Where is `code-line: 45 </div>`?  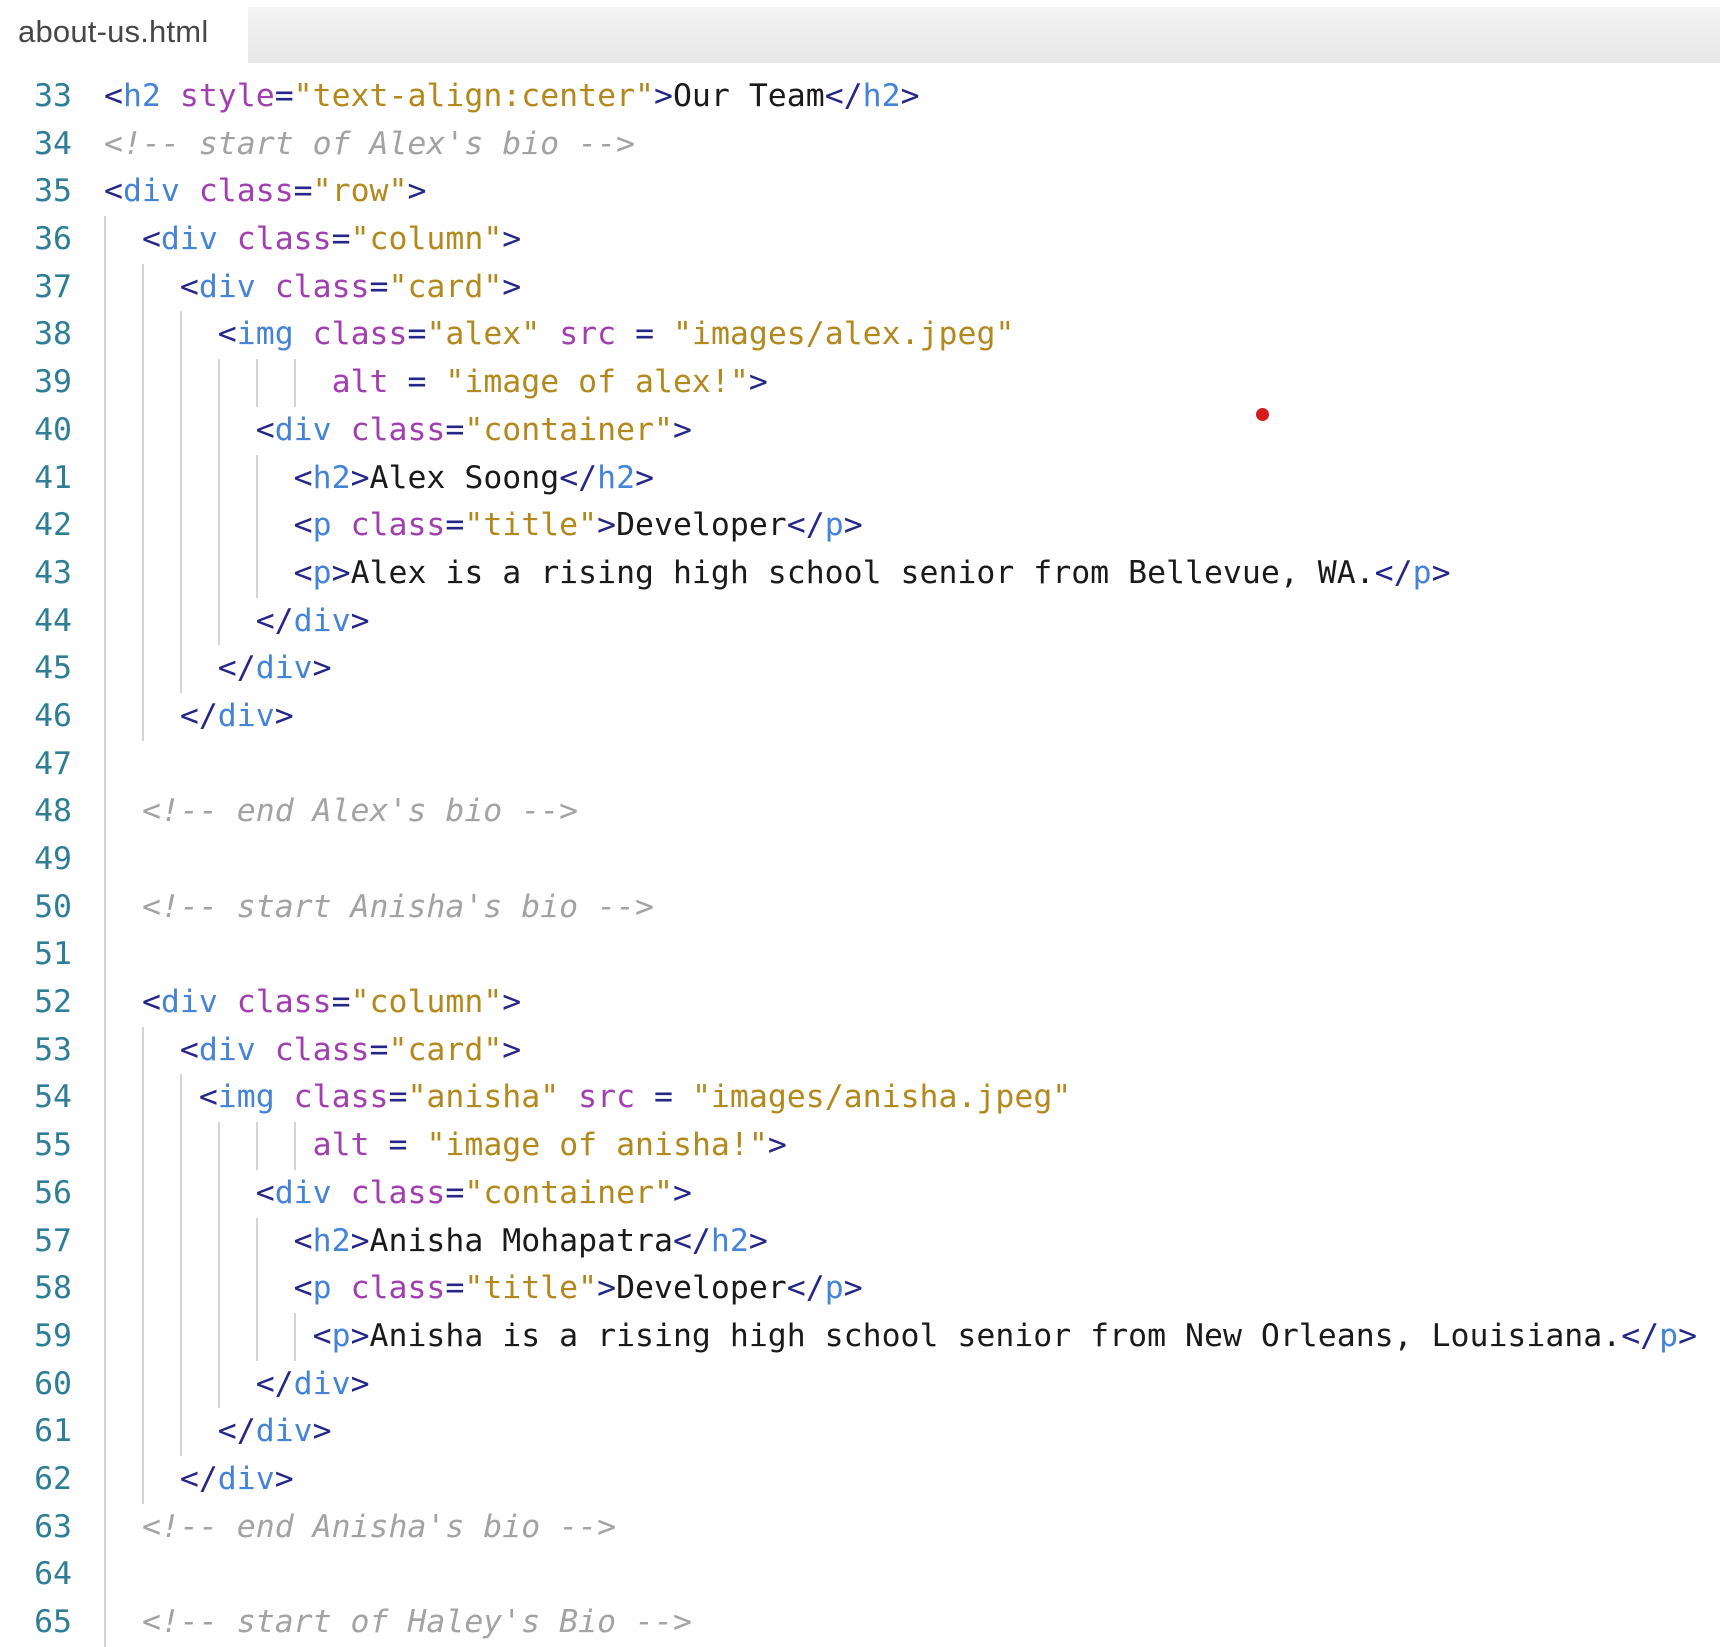
code-line: 45 </div> is located at coordinates (860, 669).